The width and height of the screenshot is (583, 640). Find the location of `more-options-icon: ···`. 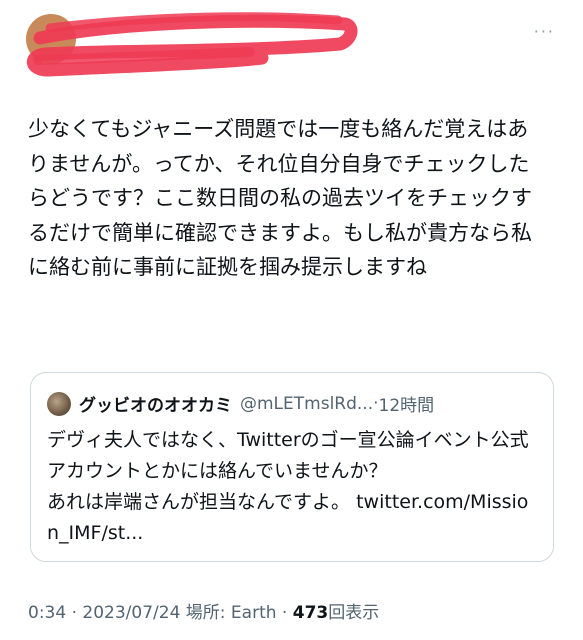

more-options-icon: ··· is located at coordinates (544, 31).